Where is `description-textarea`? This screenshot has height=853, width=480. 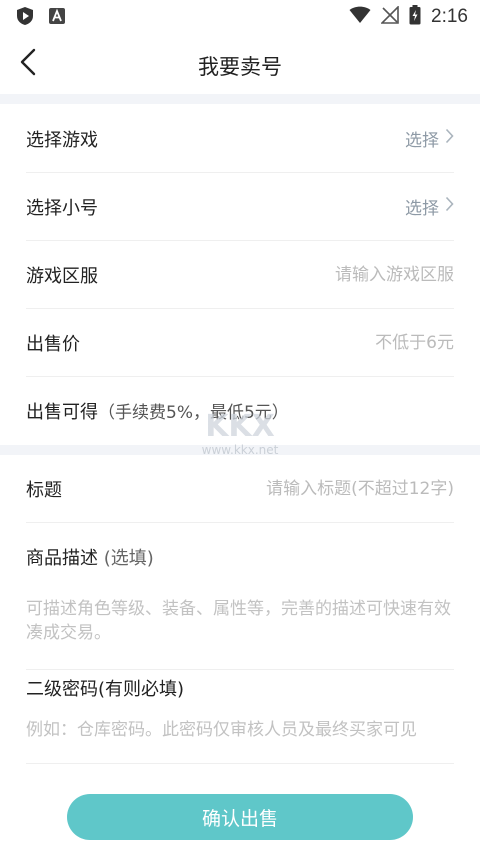
description-textarea is located at coordinates (241, 625).